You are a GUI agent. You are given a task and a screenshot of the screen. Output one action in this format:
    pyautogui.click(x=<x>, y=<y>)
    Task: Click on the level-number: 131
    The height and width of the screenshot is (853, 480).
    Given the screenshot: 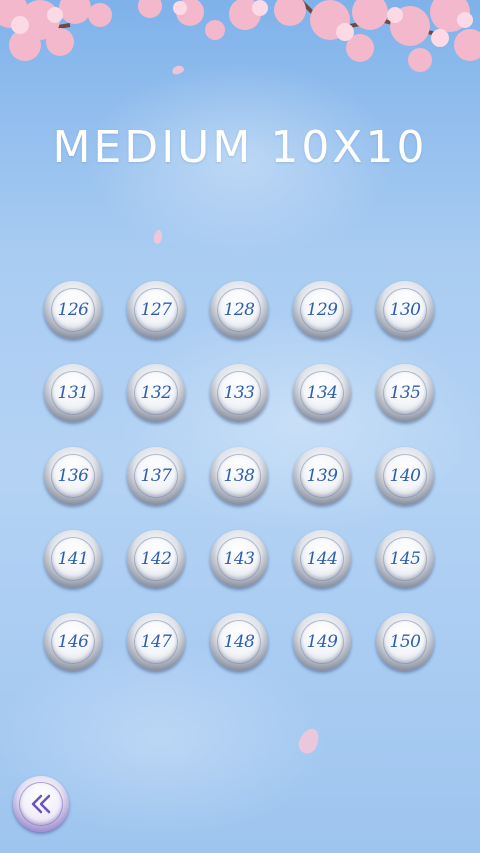 What is the action you would take?
    pyautogui.click(x=73, y=393)
    